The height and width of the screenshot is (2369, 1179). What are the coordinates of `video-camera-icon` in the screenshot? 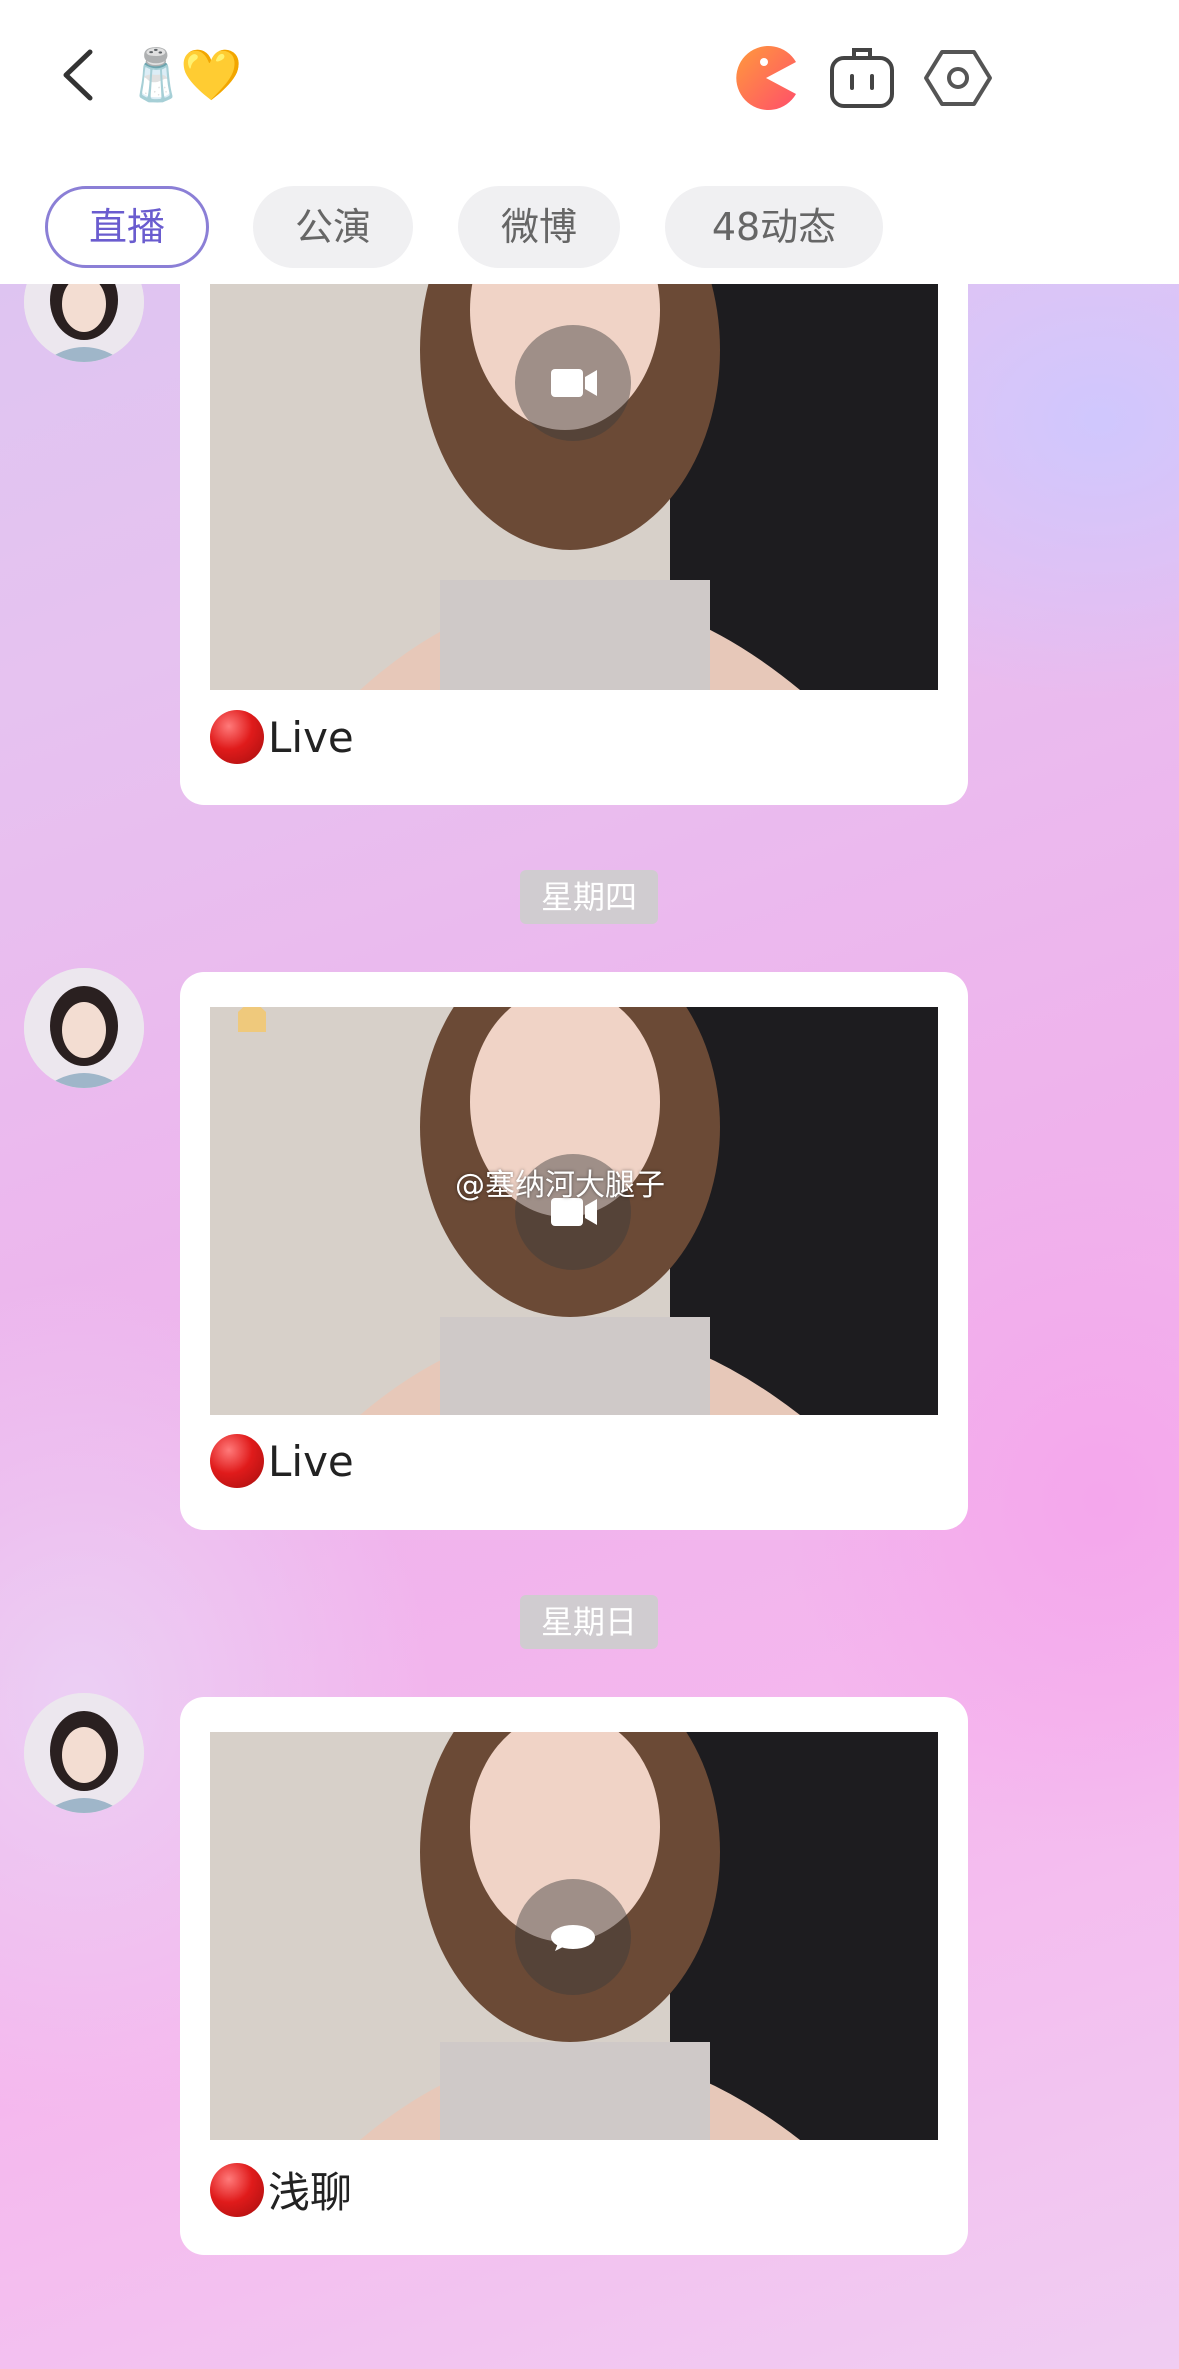 It's located at (573, 383).